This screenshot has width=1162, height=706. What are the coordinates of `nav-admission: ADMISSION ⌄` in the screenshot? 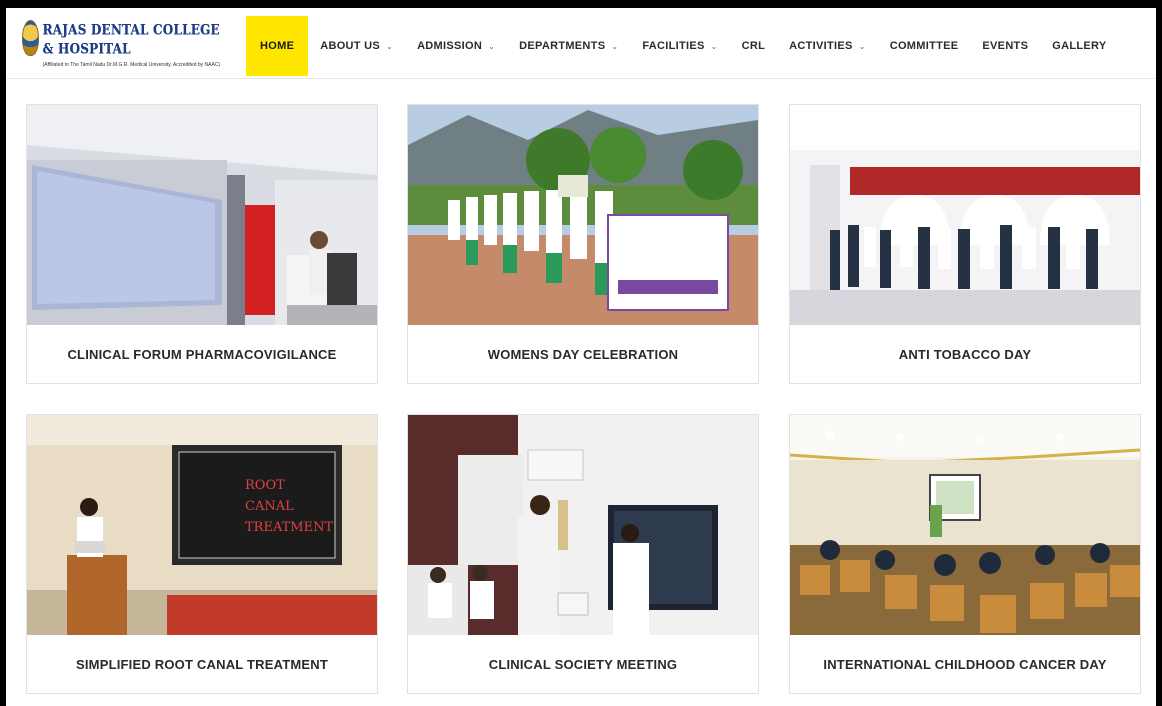 It's located at (456, 46).